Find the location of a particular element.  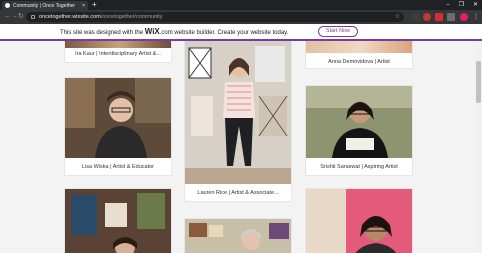

member-card: Lisa Wiska | Artist & Educator is located at coordinates (118, 126).